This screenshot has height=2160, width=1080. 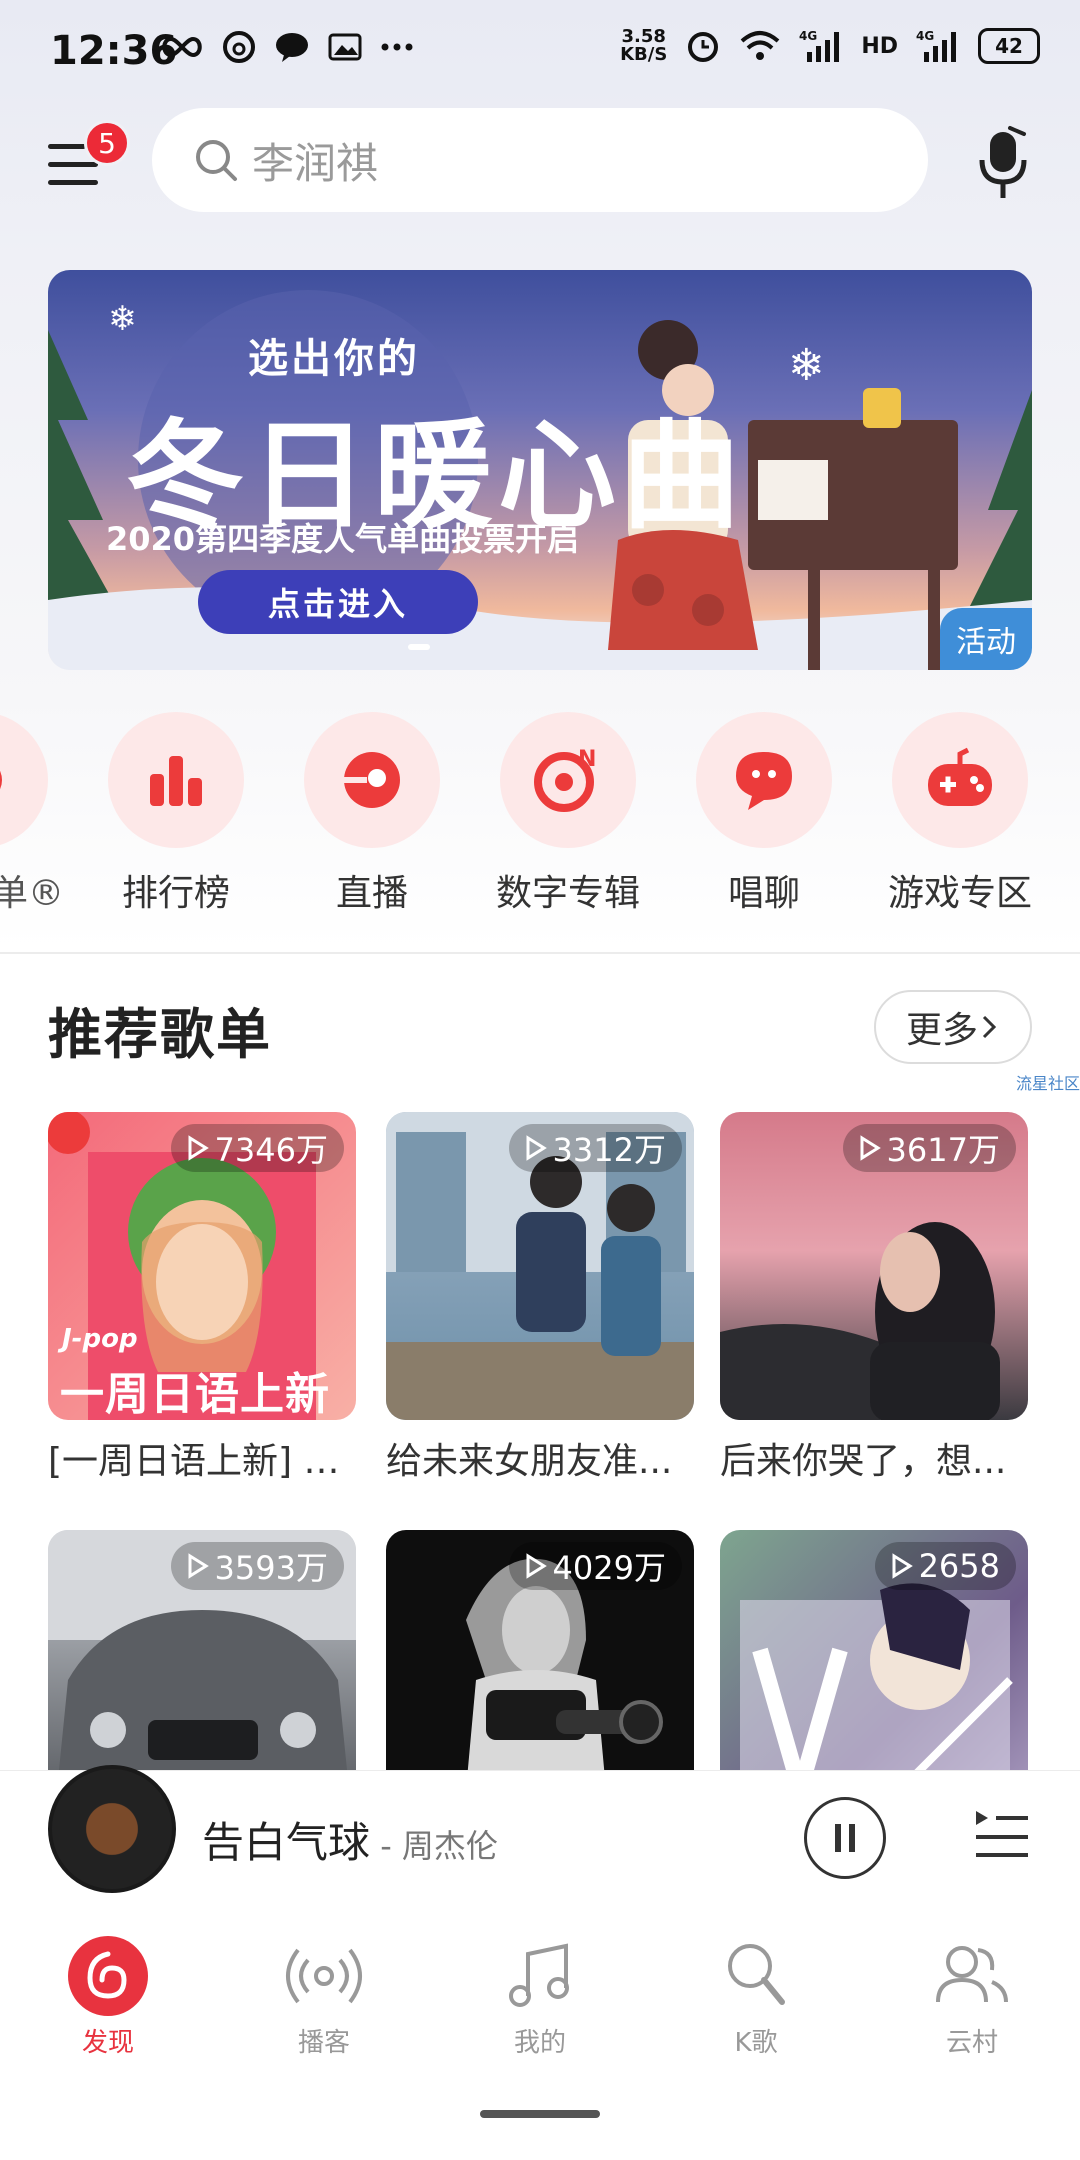 I want to click on mini-player: 告白气球 - 周杰伦, so click(x=540, y=1839).